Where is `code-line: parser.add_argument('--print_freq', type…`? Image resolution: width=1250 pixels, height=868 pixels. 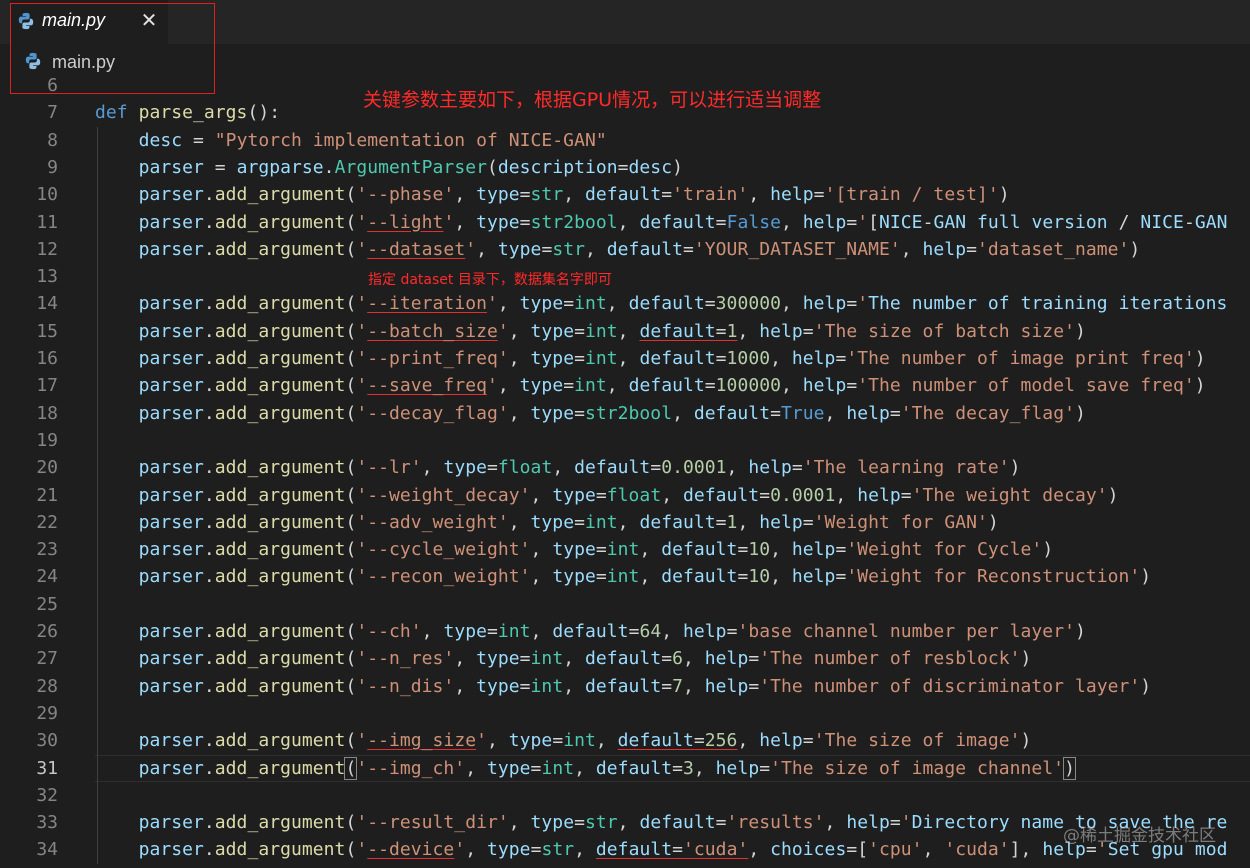 code-line: parser.add_argument('--print_freq', type… is located at coordinates (650, 358).